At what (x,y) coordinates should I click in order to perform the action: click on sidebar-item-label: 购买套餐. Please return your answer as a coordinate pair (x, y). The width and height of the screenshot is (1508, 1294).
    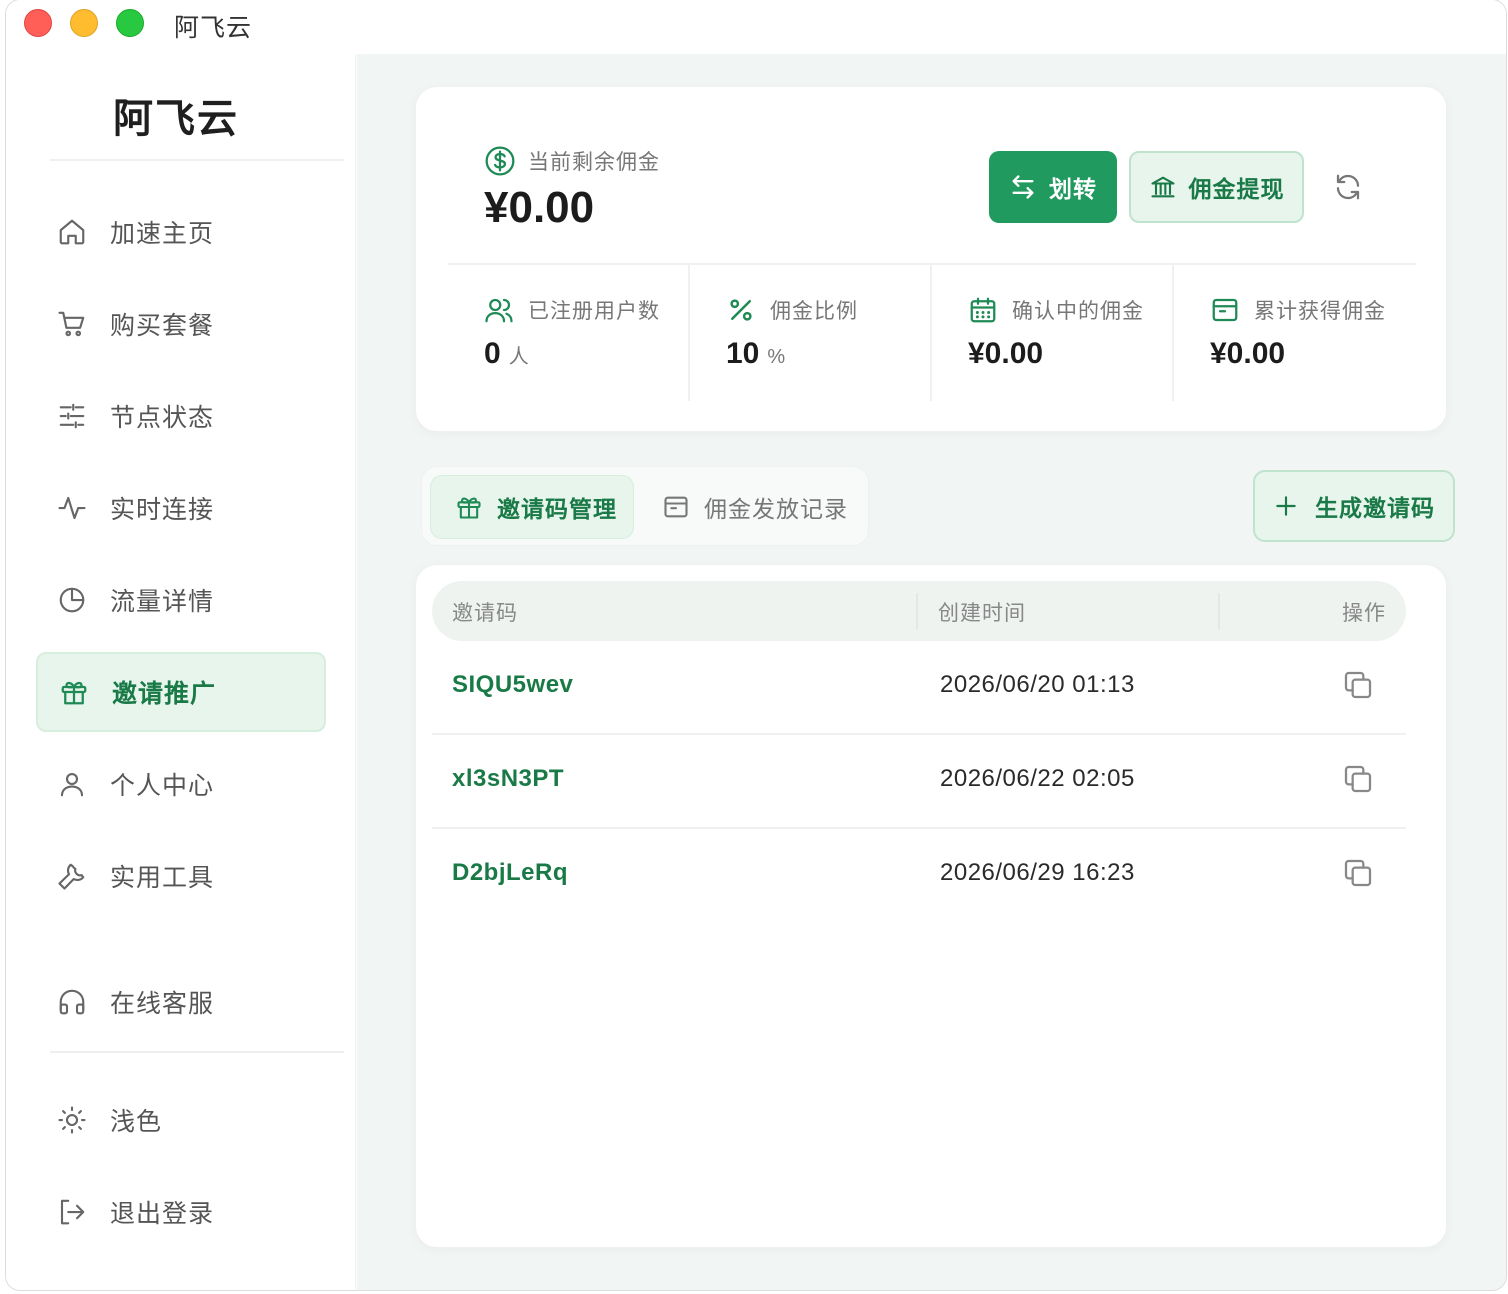
    Looking at the image, I should click on (162, 326).